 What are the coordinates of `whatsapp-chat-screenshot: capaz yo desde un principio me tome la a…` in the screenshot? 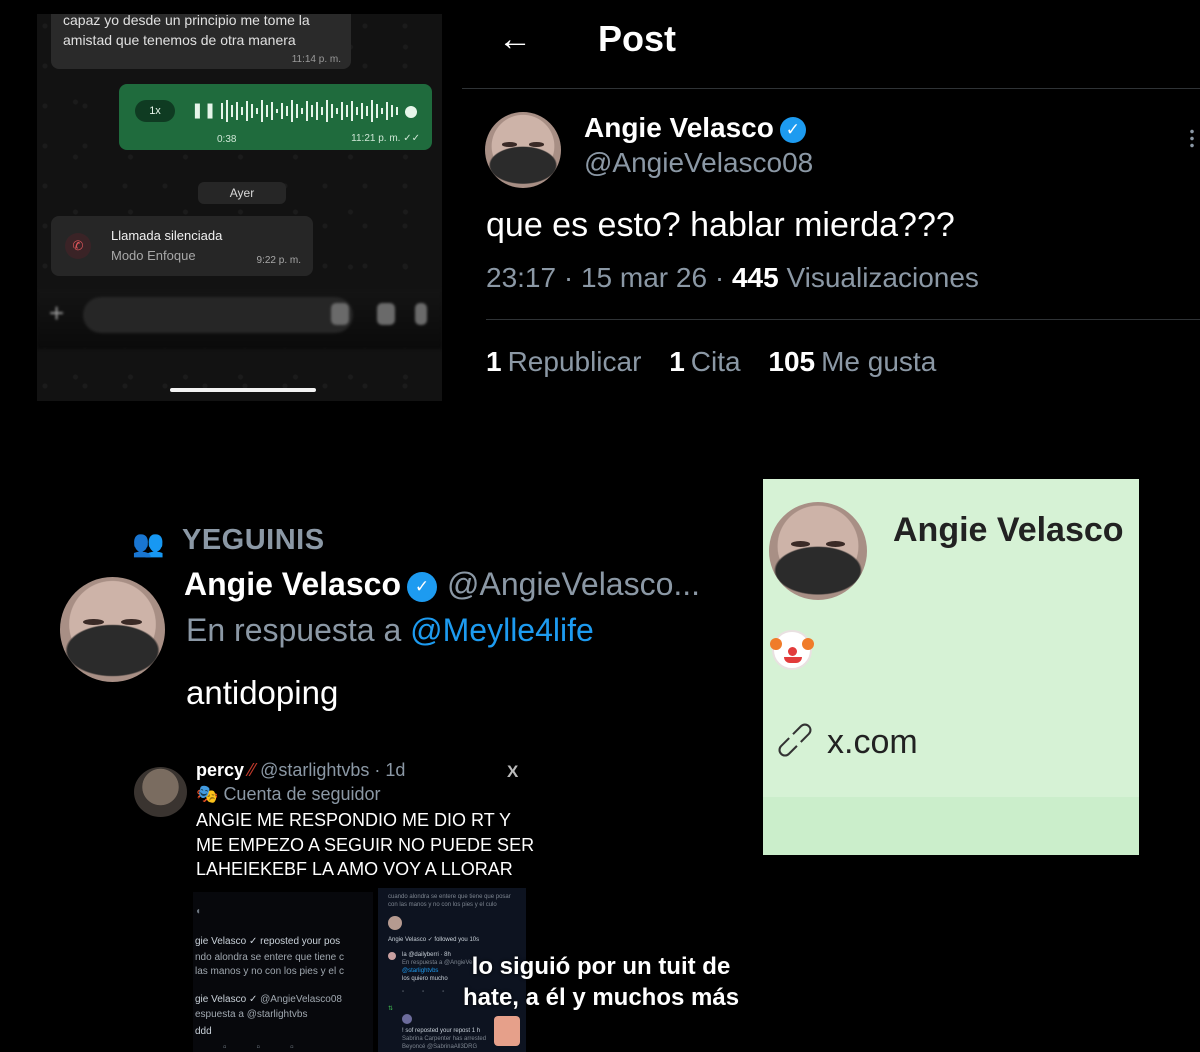 It's located at (239, 207).